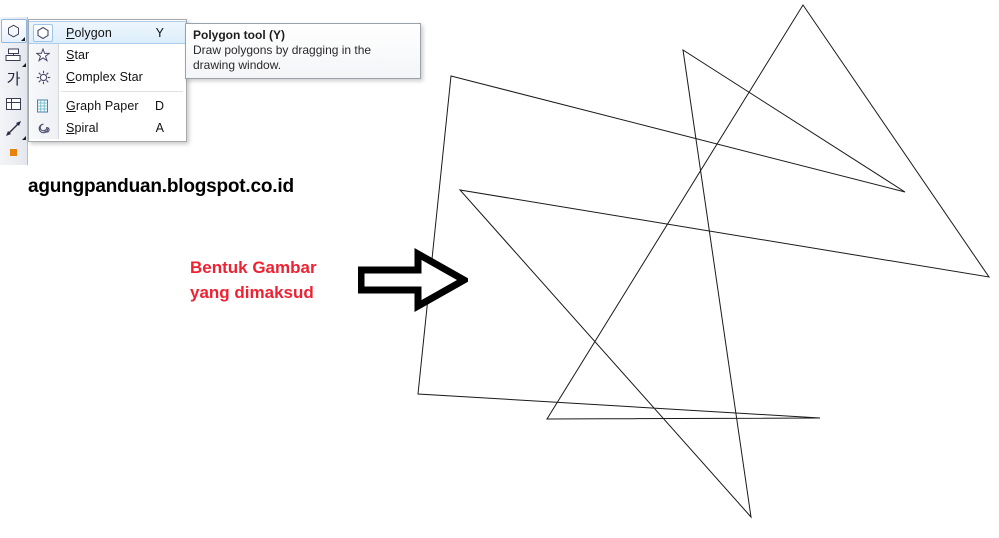 The height and width of the screenshot is (538, 999). I want to click on fill-color-icon, so click(13, 153).